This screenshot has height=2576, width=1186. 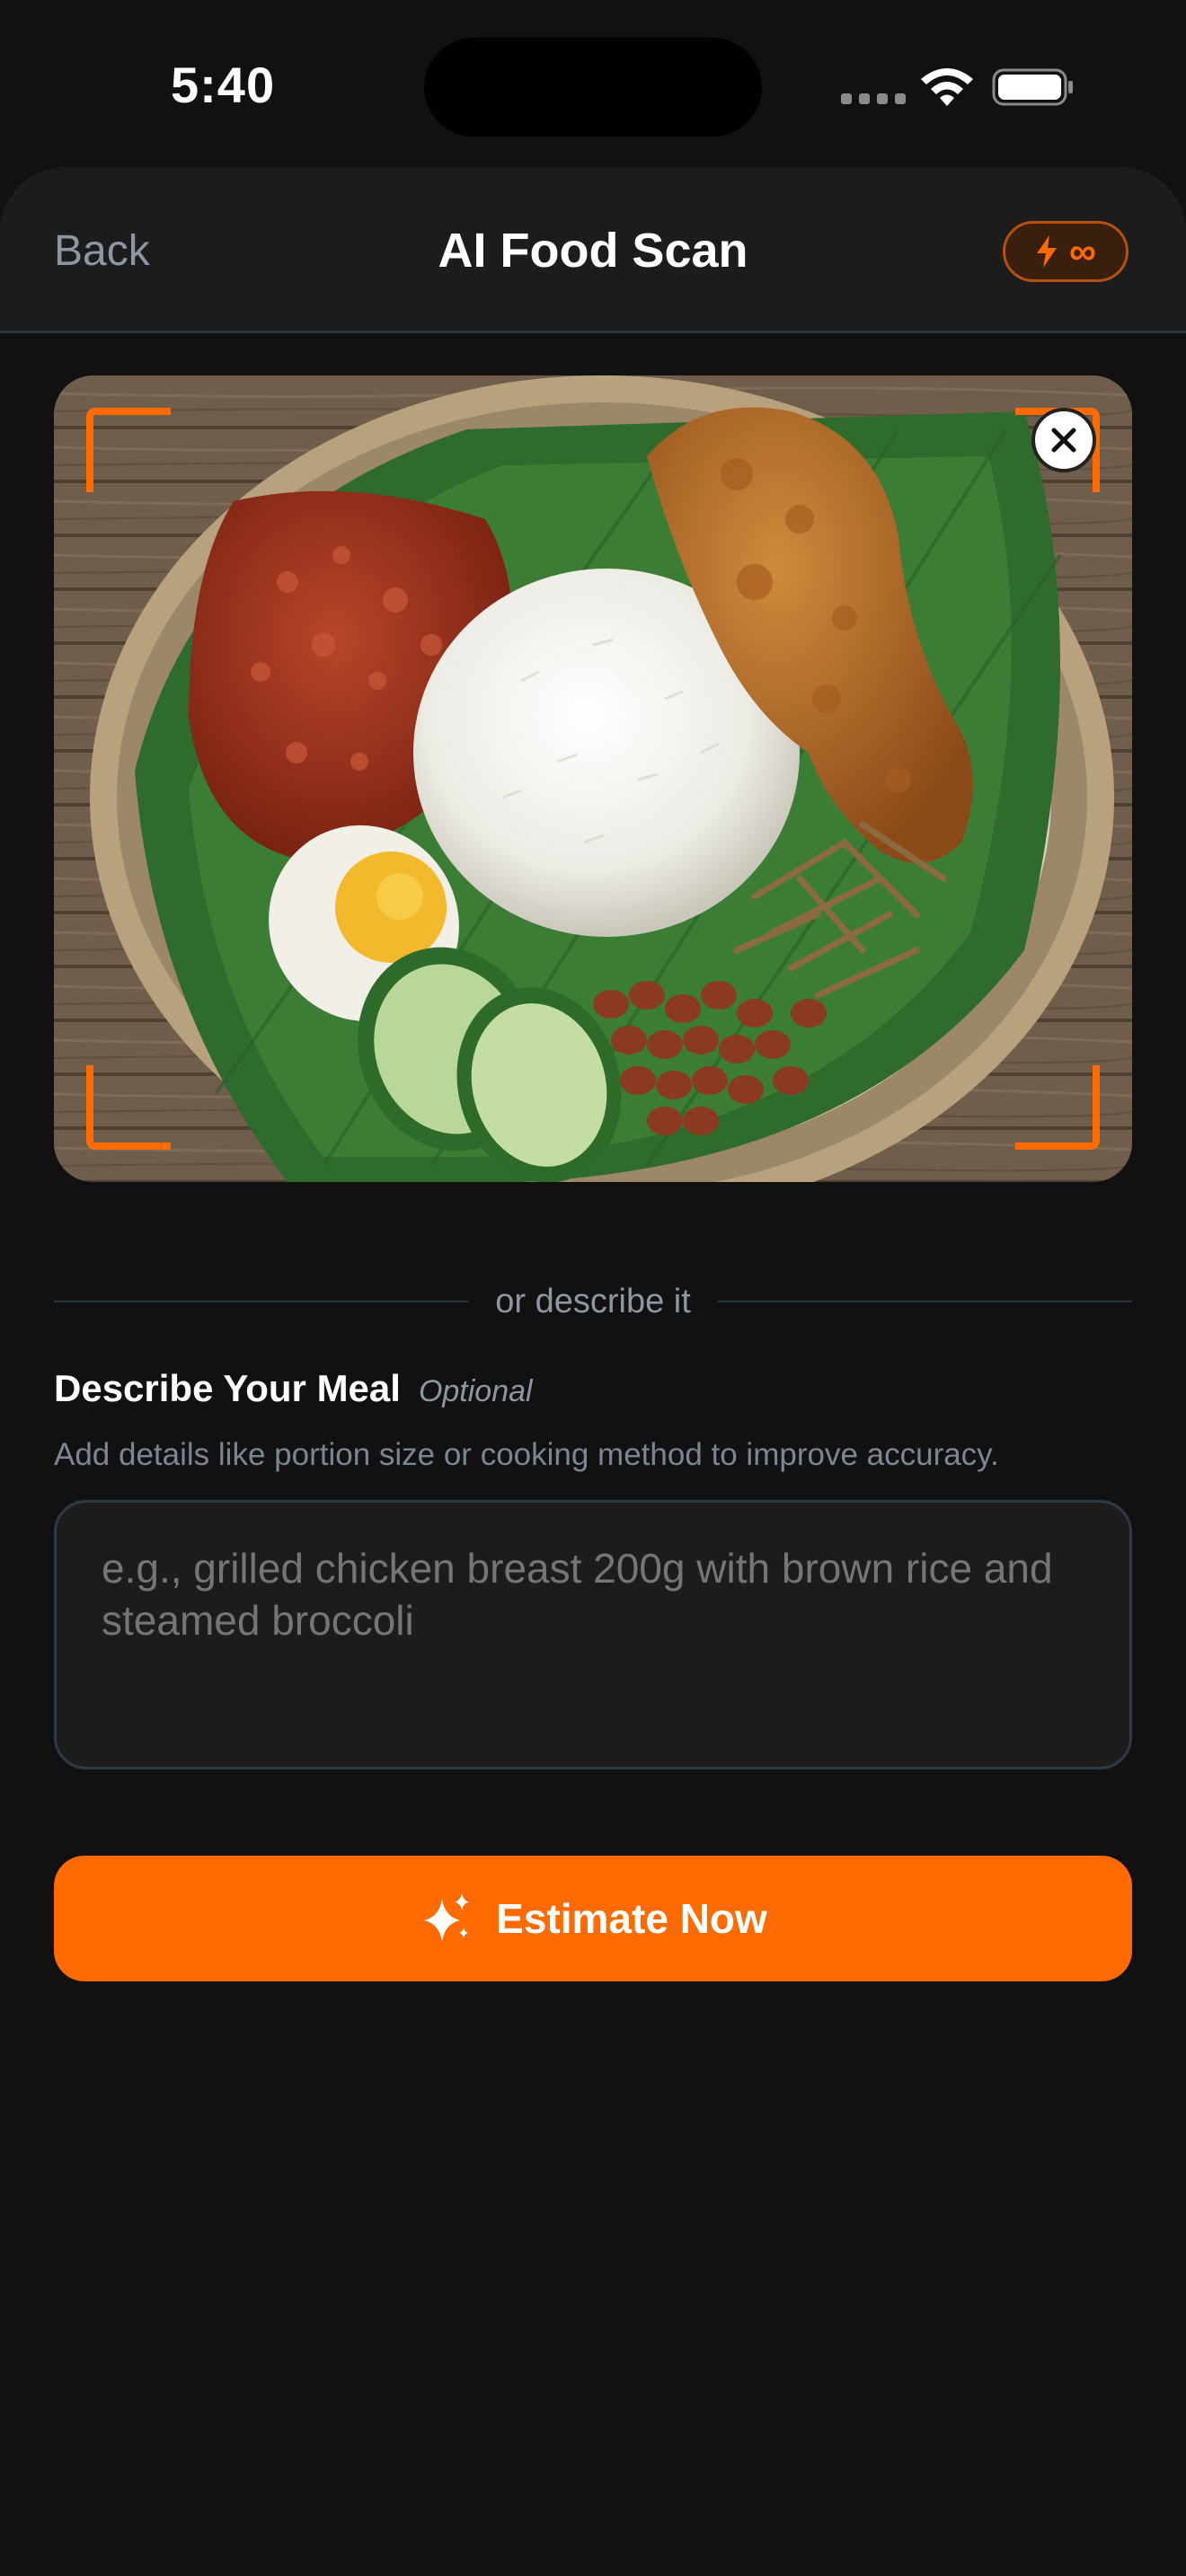 I want to click on sparkle-icon, so click(x=447, y=1917).